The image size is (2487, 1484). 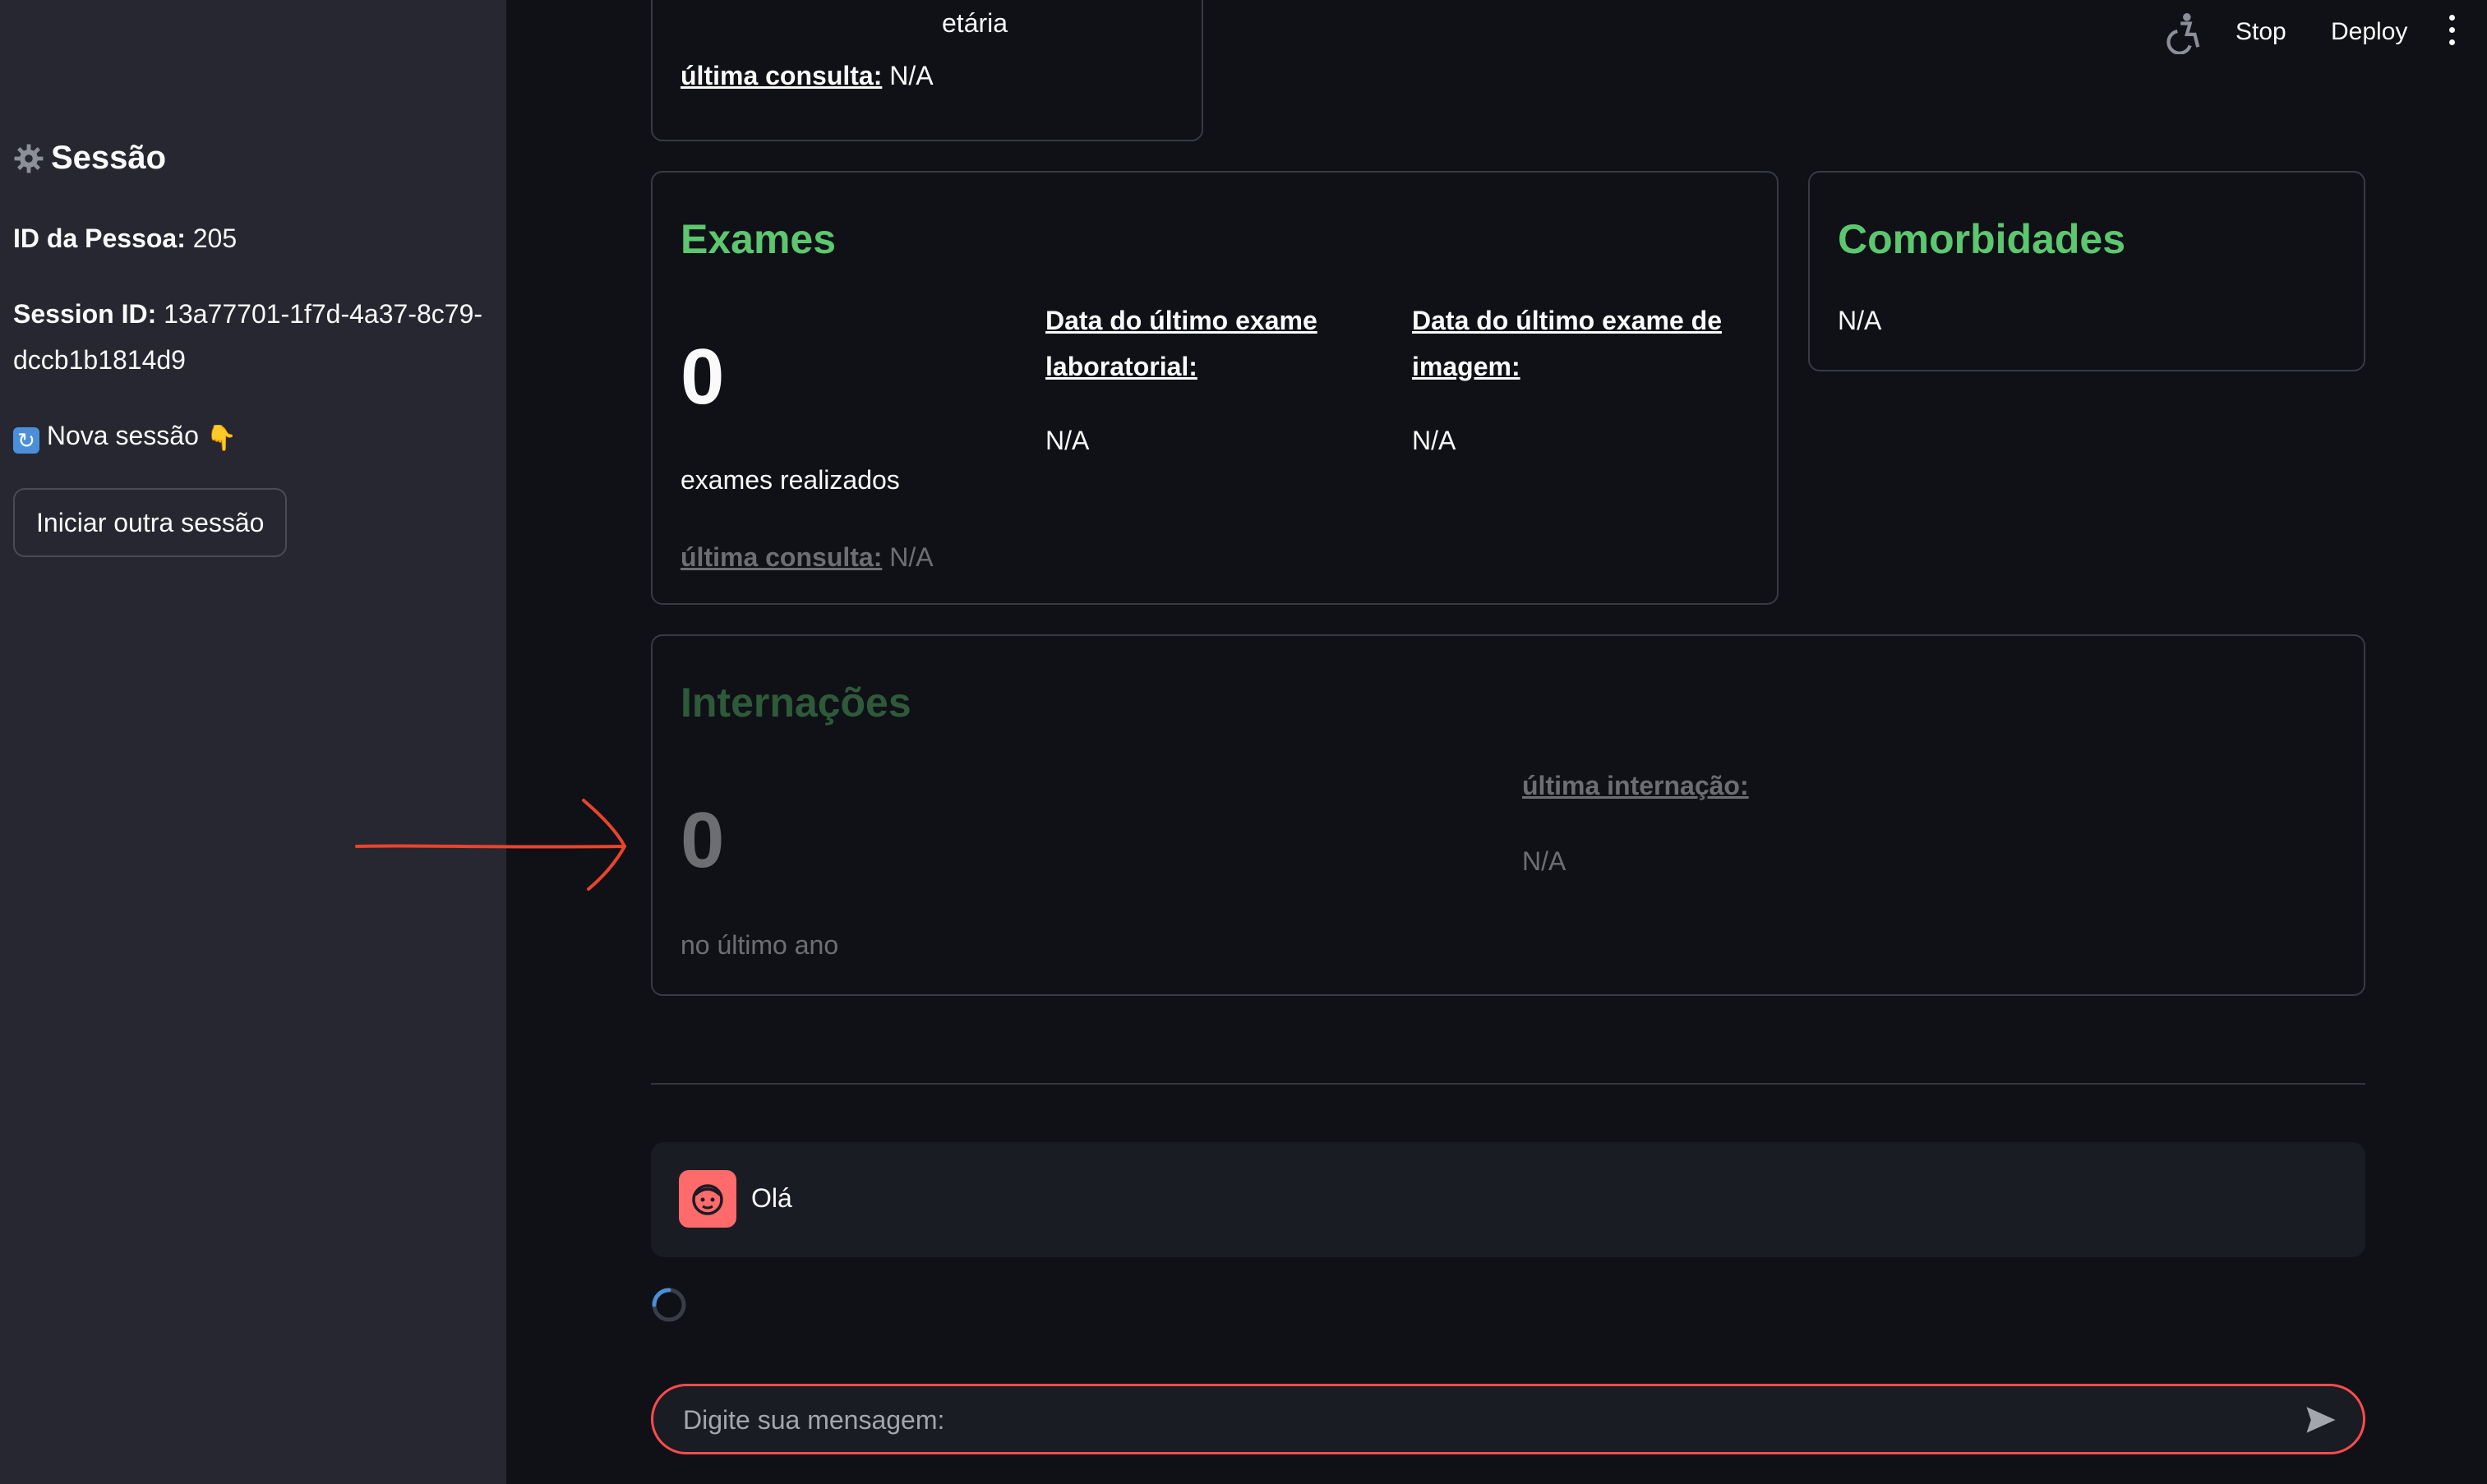 What do you see at coordinates (1508, 1084) in the screenshot?
I see `divider` at bounding box center [1508, 1084].